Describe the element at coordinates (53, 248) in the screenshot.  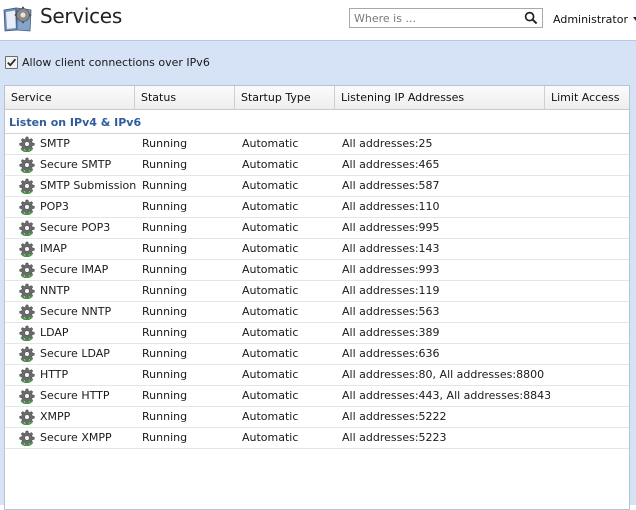
I see `service-name: IMAP` at that location.